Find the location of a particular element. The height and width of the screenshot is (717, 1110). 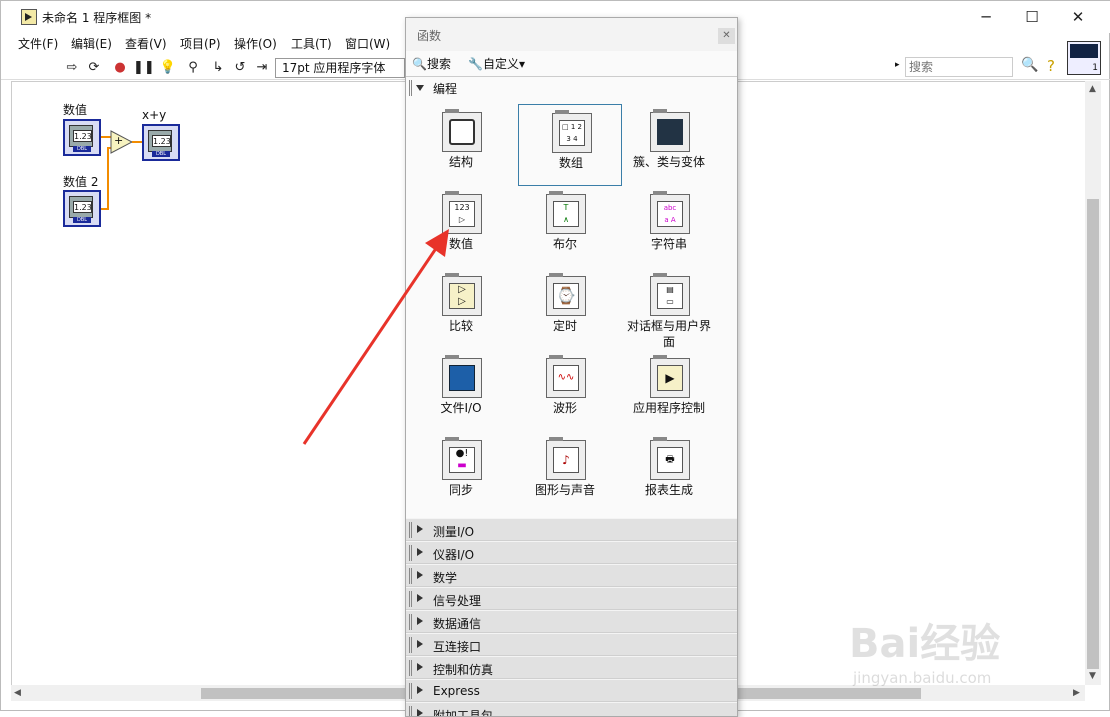

numeric-icon: 123 ▷ is located at coordinates (462, 214).